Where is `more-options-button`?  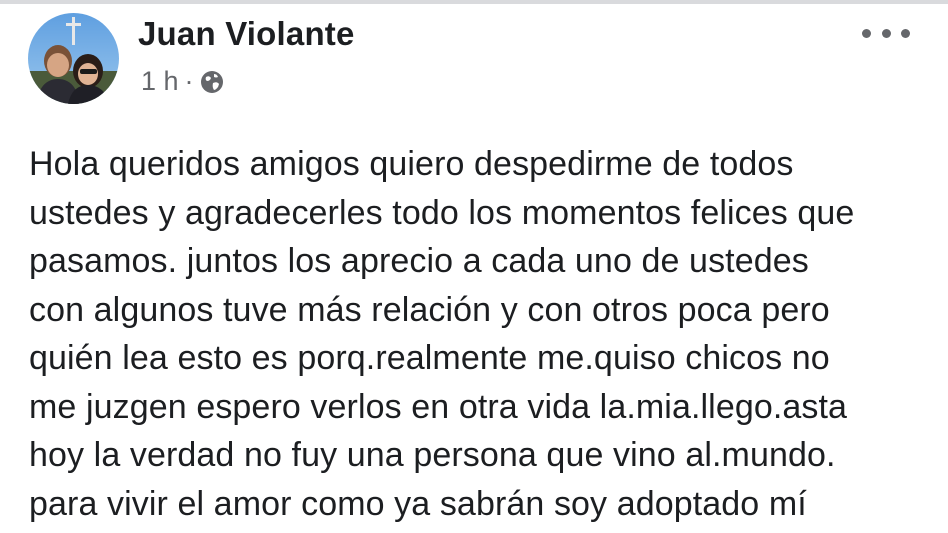
more-options-button is located at coordinates (886, 33).